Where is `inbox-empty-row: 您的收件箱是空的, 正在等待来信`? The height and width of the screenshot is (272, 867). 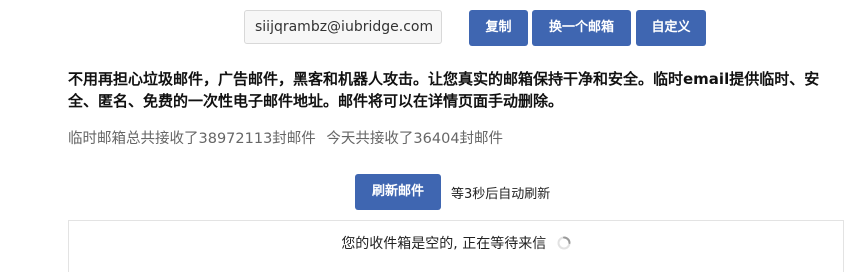 inbox-empty-row: 您的收件箱是空的, 正在等待来信 is located at coordinates (456, 243).